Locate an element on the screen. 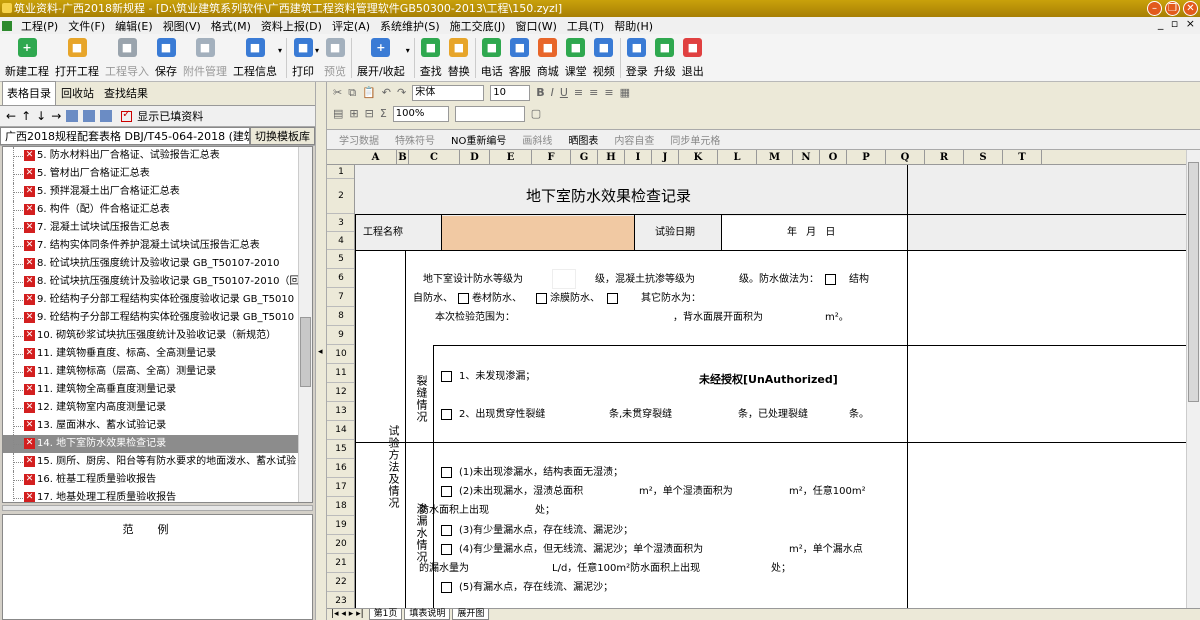  tab-2: 查找结果 is located at coordinates (126, 93).